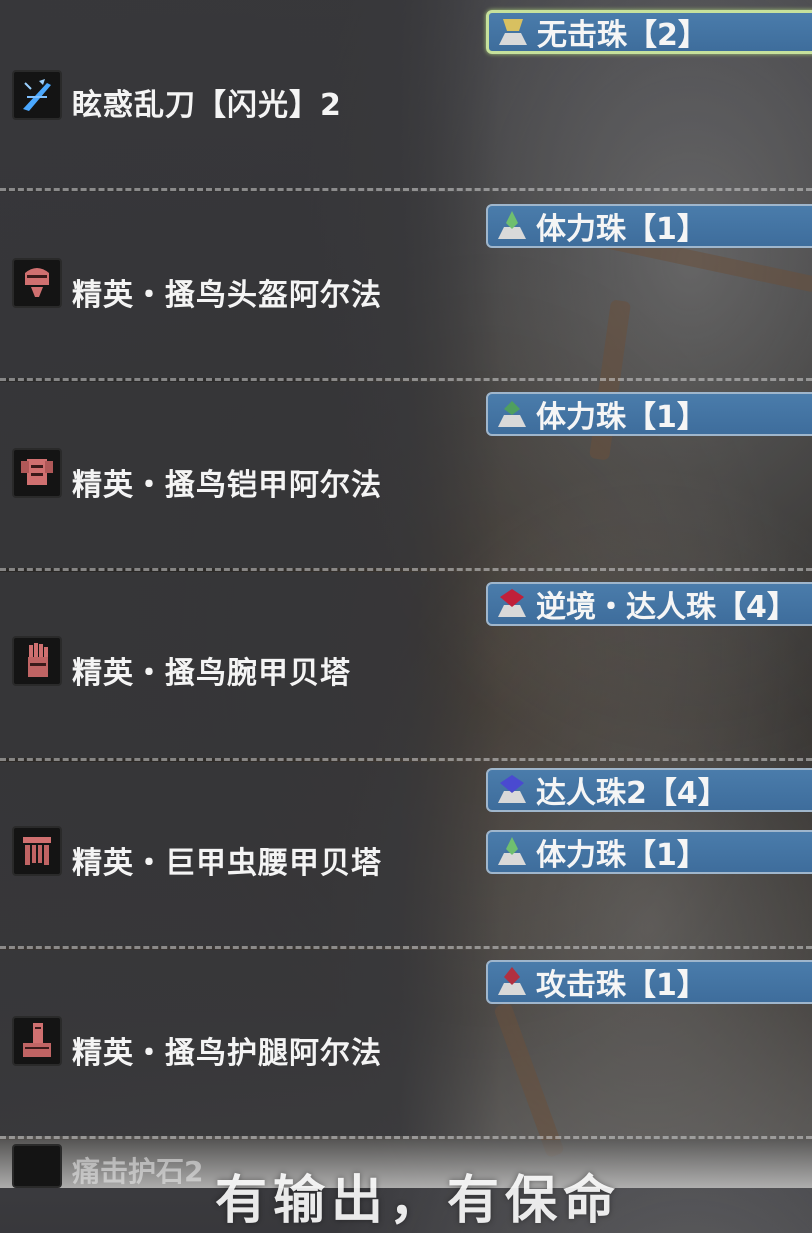  I want to click on chest-armor-icon, so click(37, 473).